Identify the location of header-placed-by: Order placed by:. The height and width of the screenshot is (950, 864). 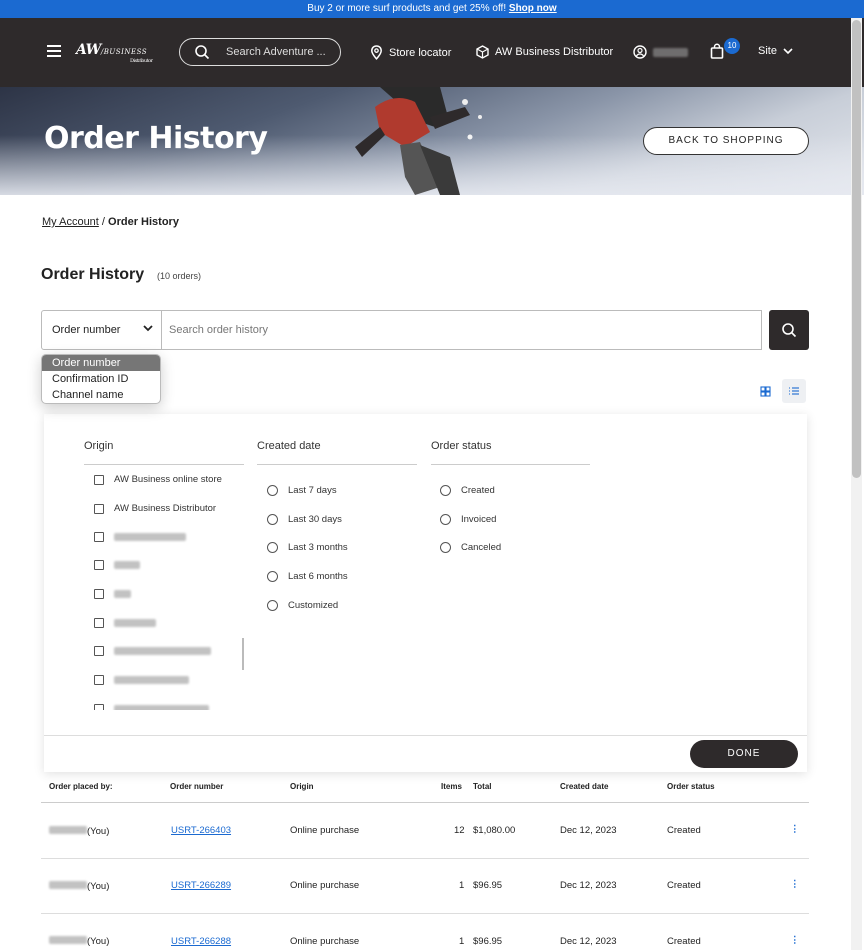
(81, 786).